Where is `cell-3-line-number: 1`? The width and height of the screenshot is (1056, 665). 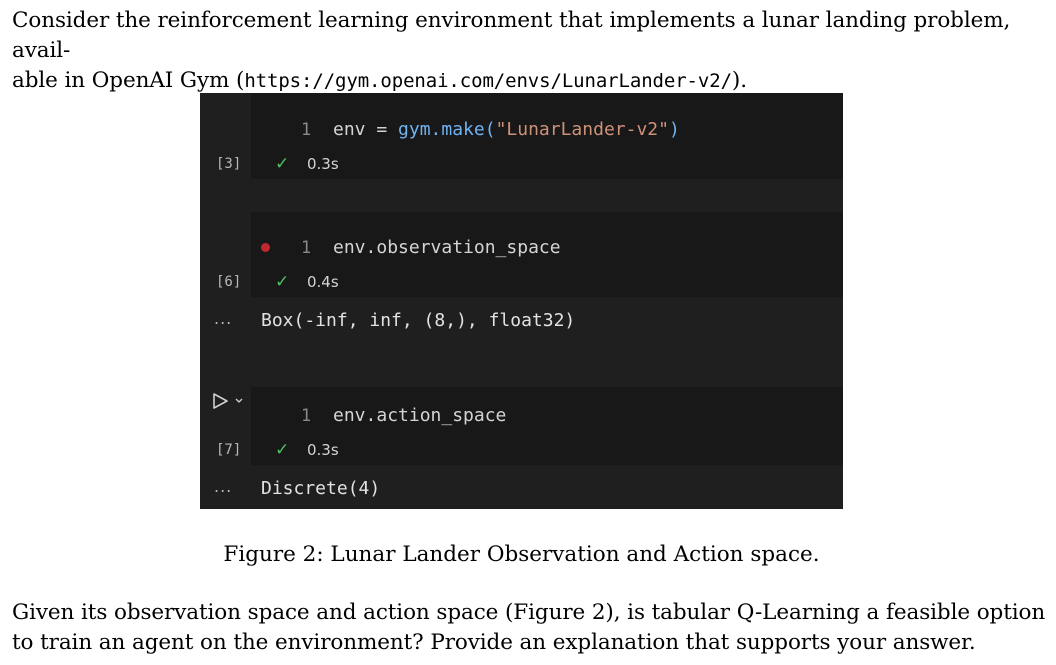
cell-3-line-number: 1 is located at coordinates (306, 416).